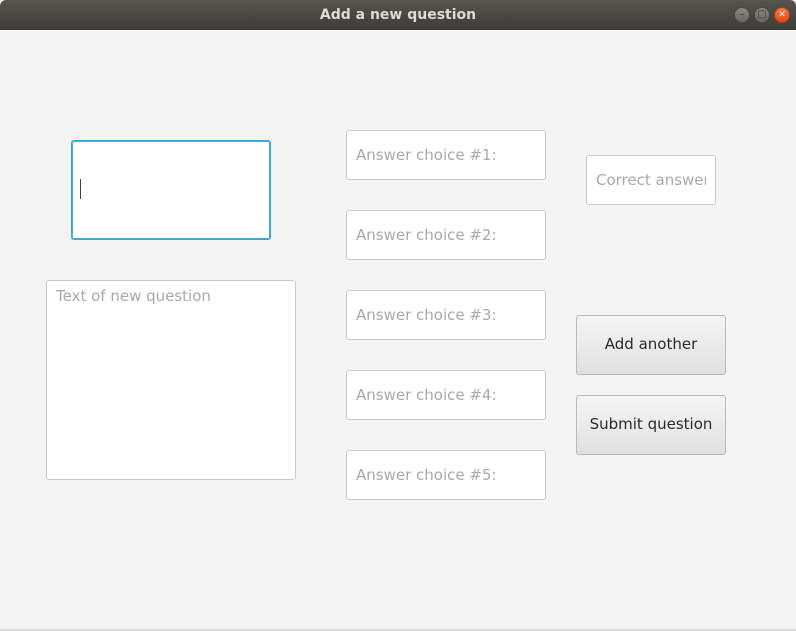 This screenshot has height=631, width=796. I want to click on answer-choice-2-input, so click(446, 235).